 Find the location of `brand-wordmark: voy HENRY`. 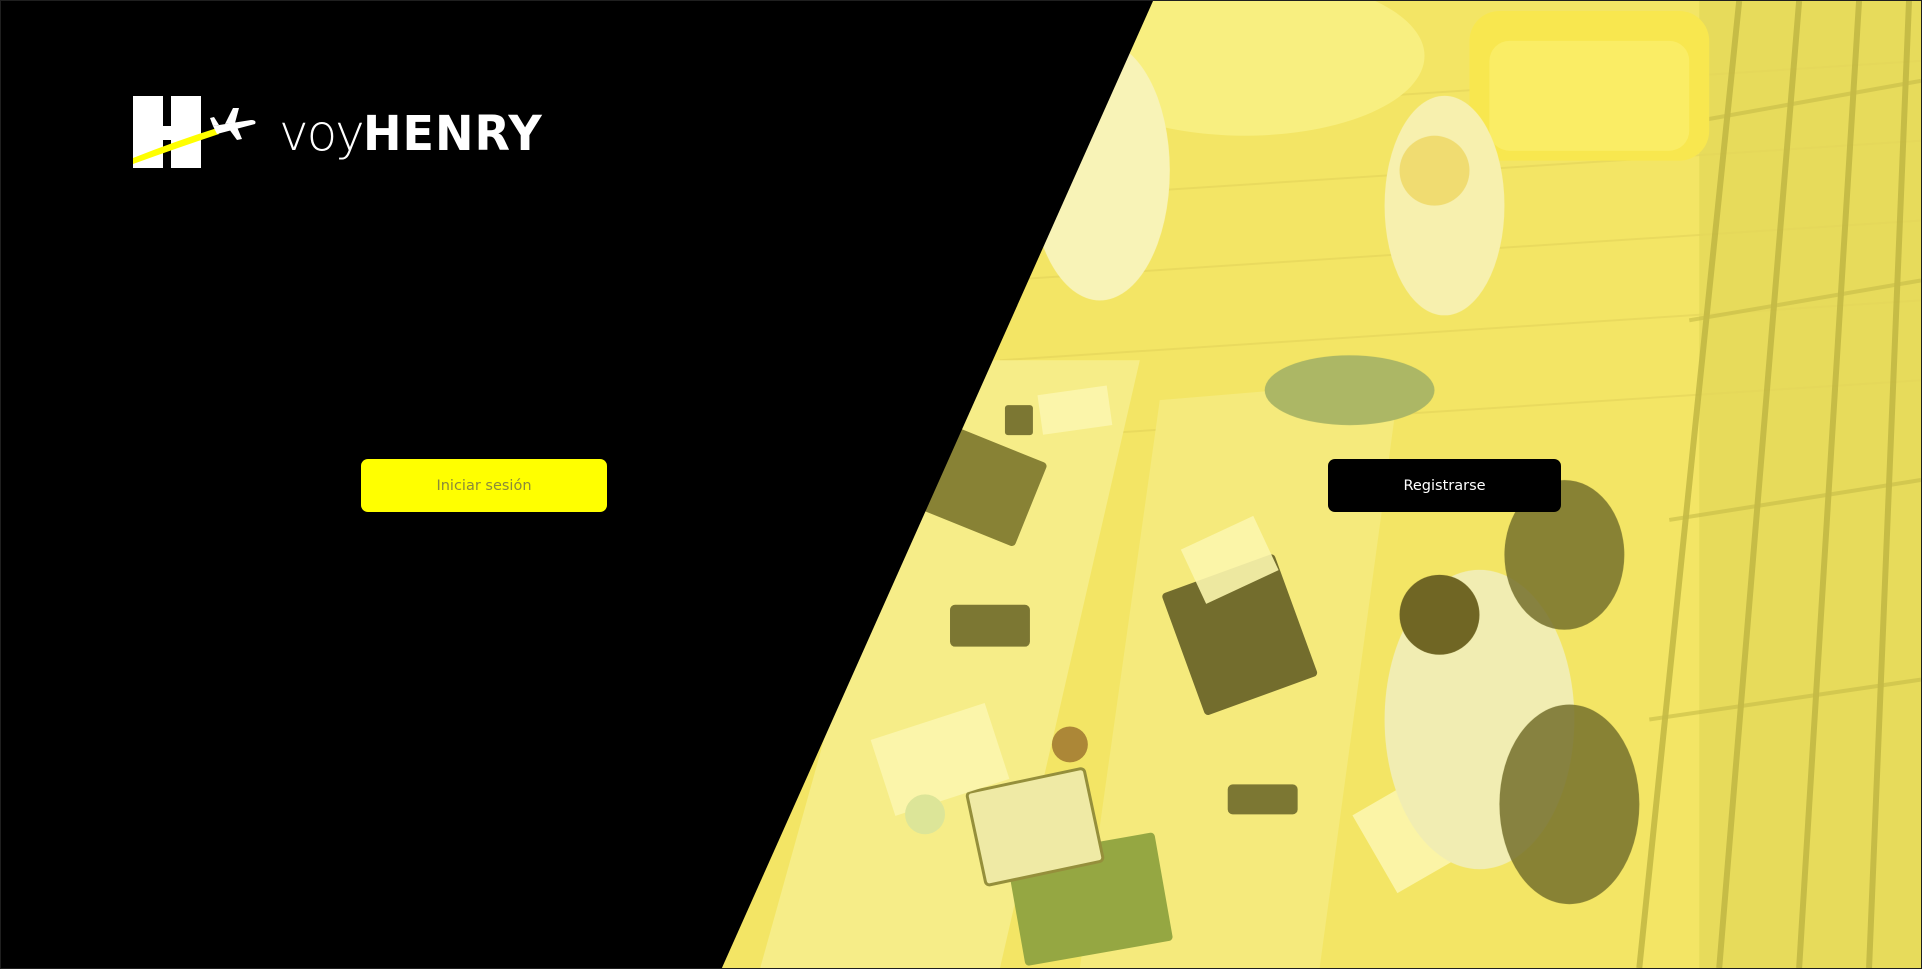

brand-wordmark: voy HENRY is located at coordinates (414, 133).